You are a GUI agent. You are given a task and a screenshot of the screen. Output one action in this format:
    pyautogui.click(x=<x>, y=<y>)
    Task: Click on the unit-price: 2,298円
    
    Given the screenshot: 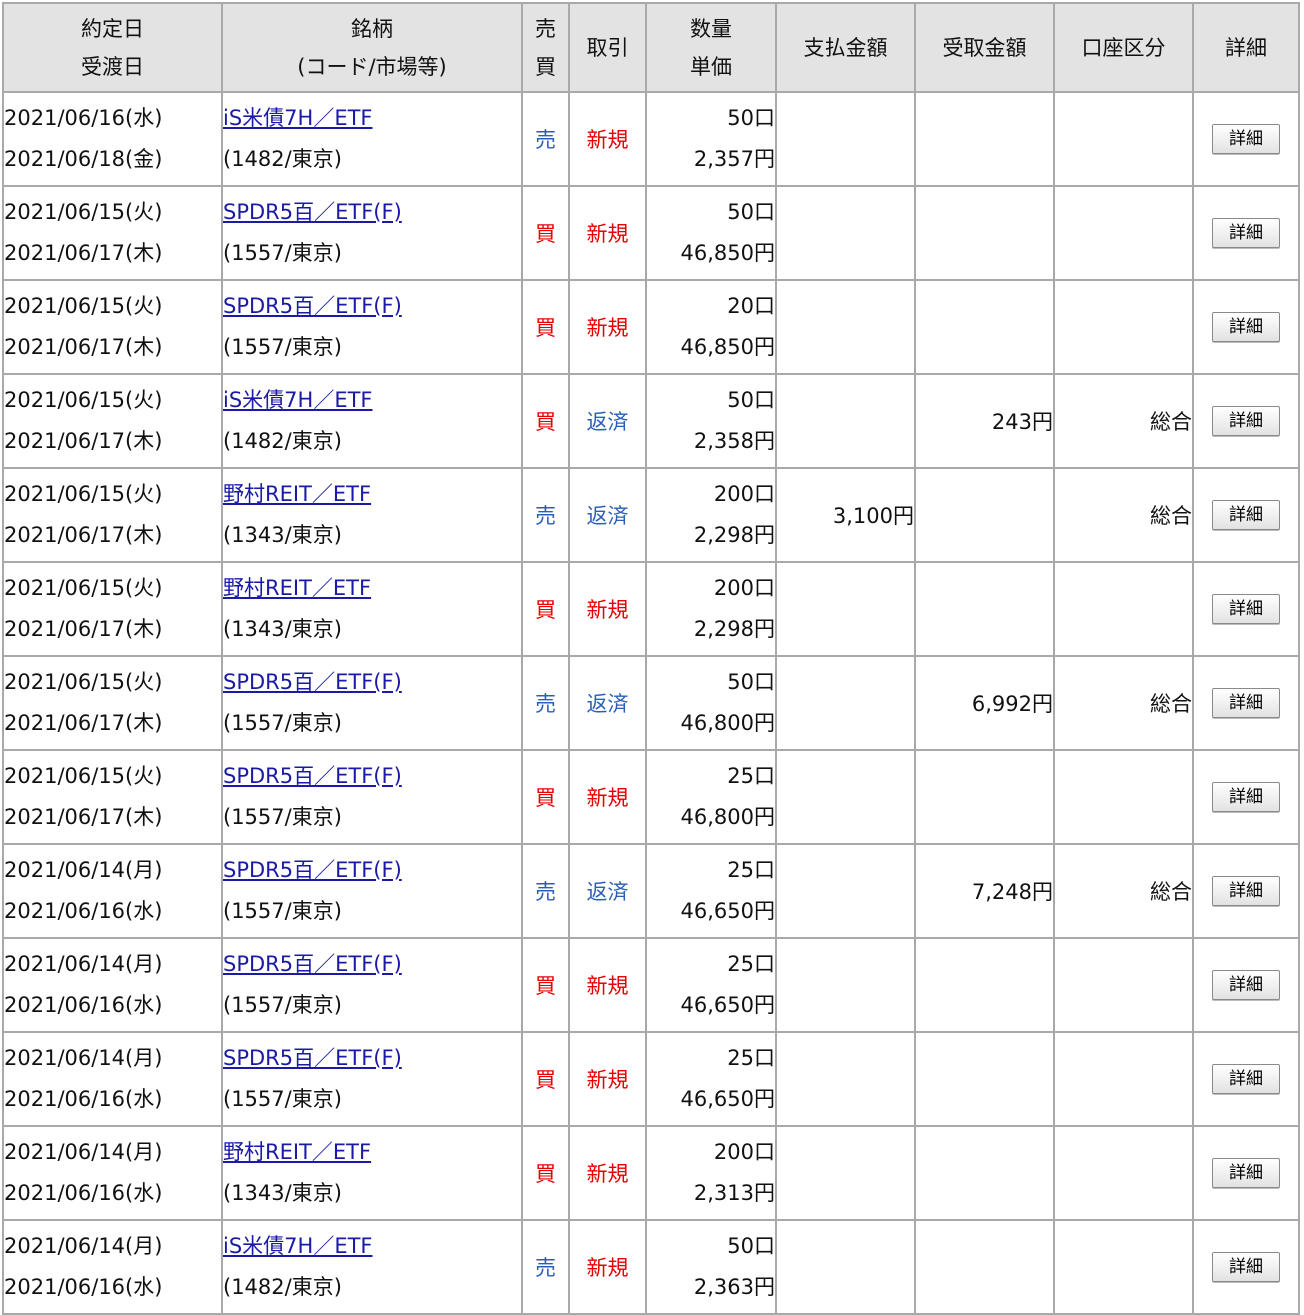 What is the action you would take?
    pyautogui.click(x=734, y=535)
    